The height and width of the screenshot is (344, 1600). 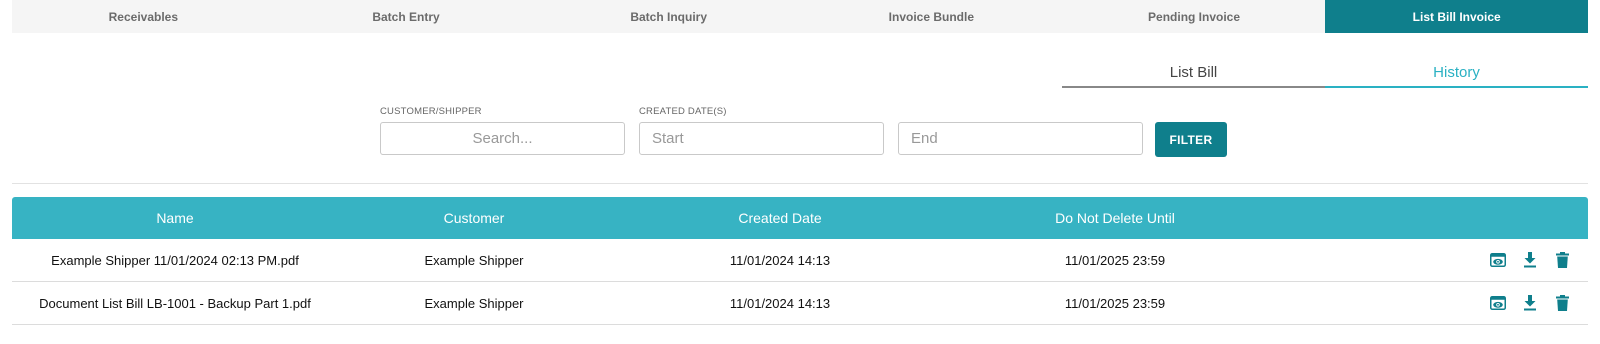 What do you see at coordinates (474, 218) in the screenshot?
I see `column-header-customer: Customer` at bounding box center [474, 218].